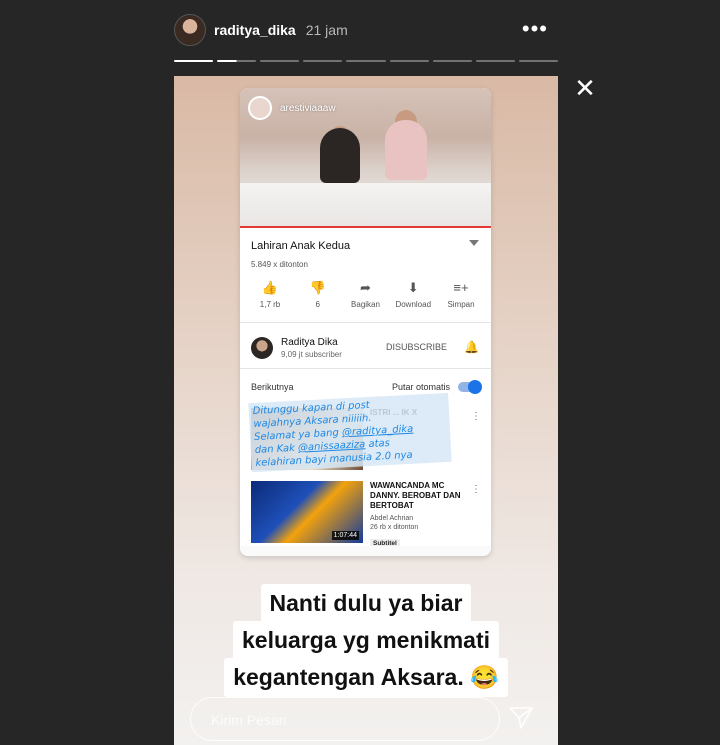  I want to click on action-label: Bagikan, so click(365, 304).